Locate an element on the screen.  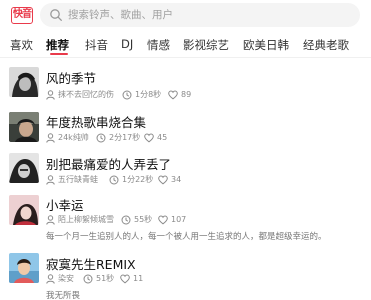
tab-douyin: 抖音 is located at coordinates (96, 45).